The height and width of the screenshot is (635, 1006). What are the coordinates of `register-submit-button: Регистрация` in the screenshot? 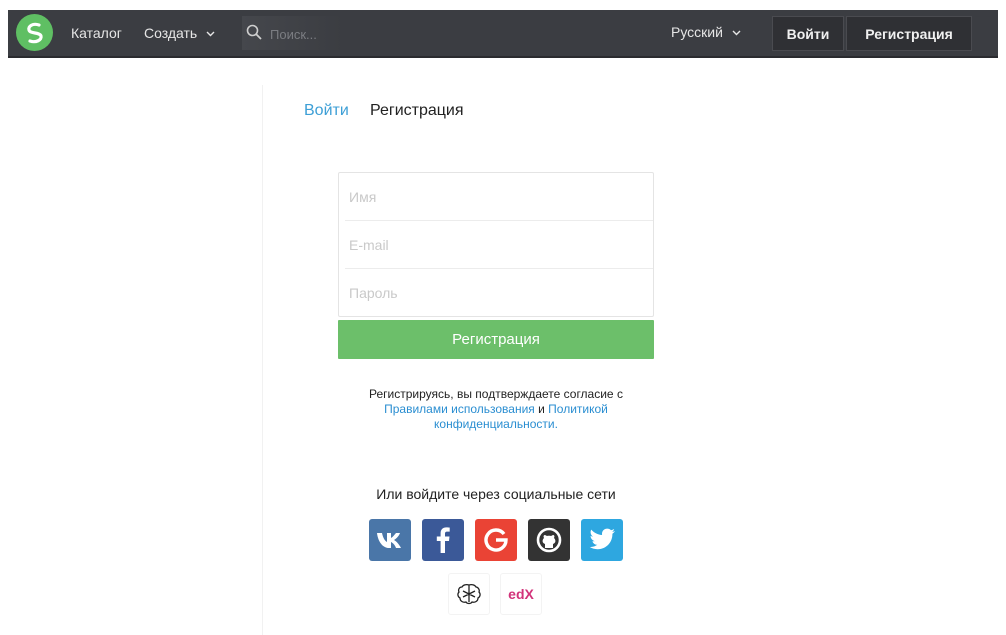 It's located at (496, 339).